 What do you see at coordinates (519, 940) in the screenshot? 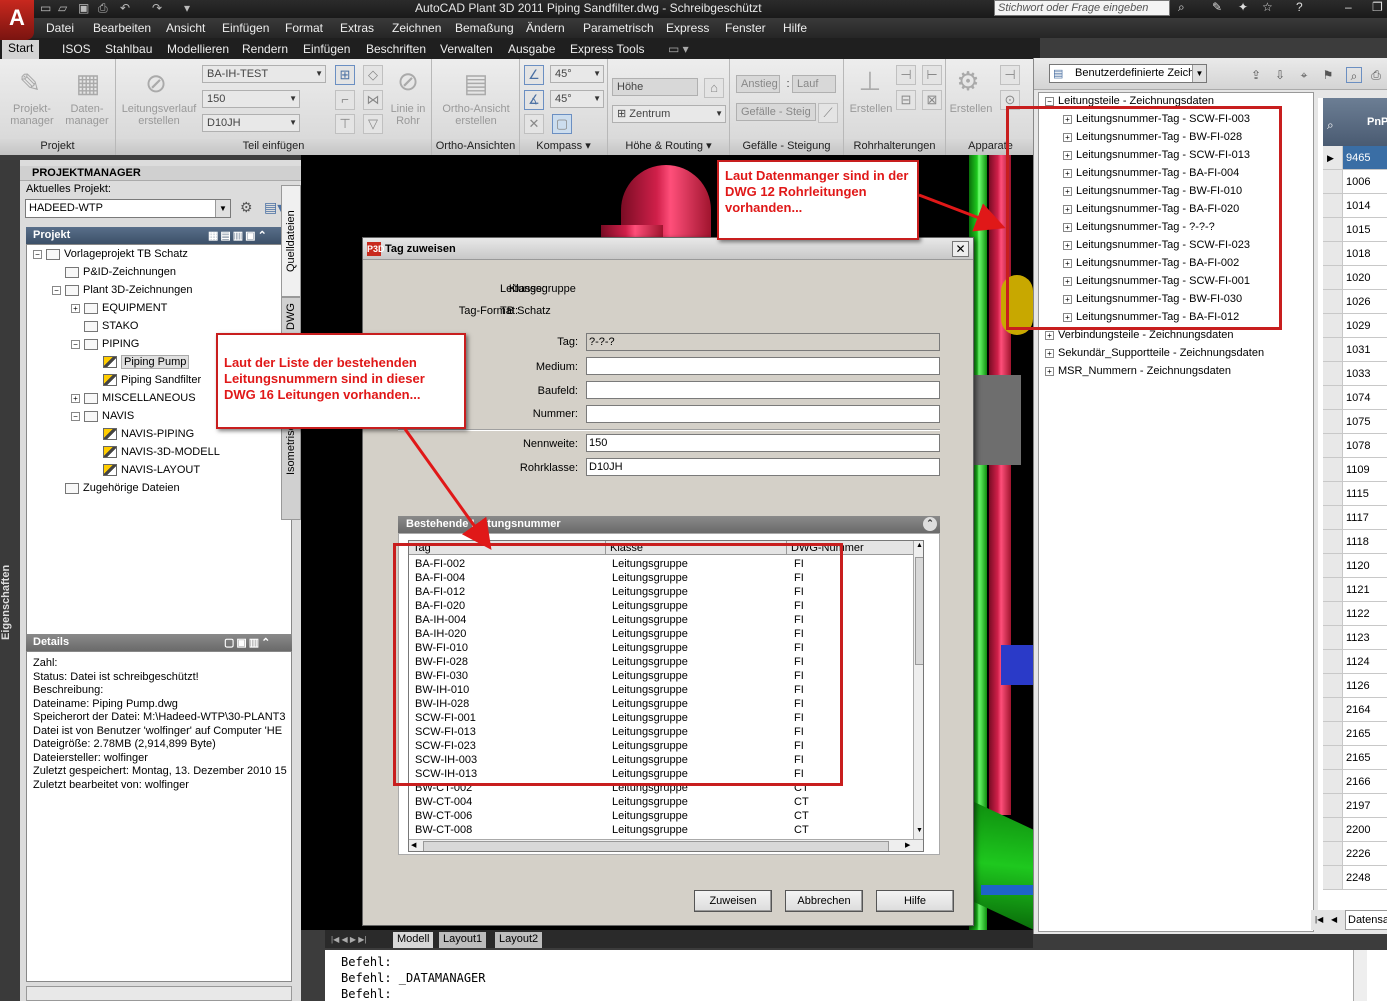
I see `tab-layout2: Layout2` at bounding box center [519, 940].